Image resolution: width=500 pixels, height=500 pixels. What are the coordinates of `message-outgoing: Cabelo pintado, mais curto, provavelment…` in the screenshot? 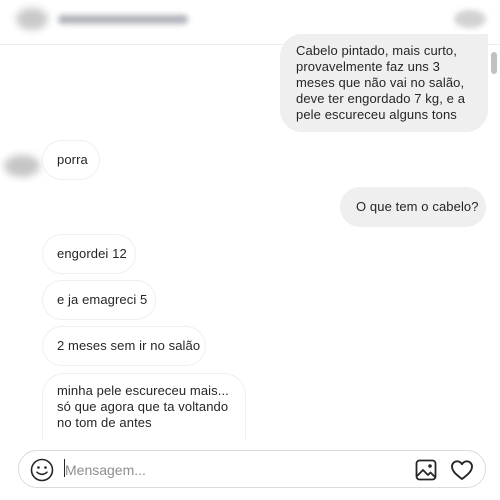 It's located at (384, 83).